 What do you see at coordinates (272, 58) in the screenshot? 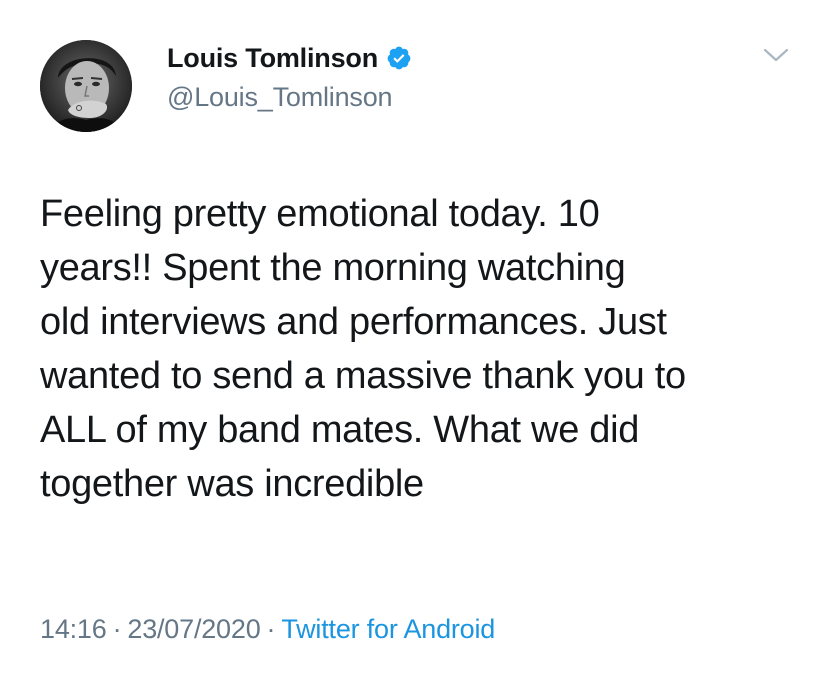
I see `display-name: Louis Tomlinson` at bounding box center [272, 58].